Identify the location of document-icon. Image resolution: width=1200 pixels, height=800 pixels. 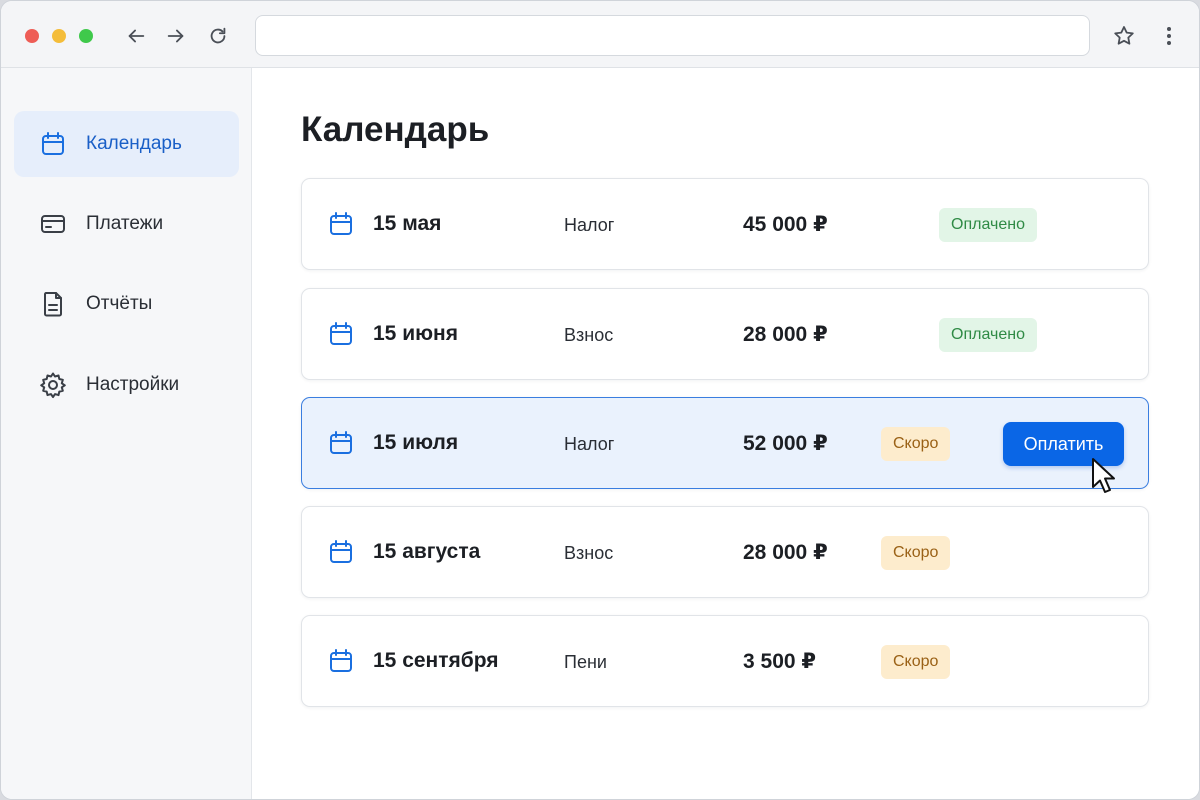
(53, 304).